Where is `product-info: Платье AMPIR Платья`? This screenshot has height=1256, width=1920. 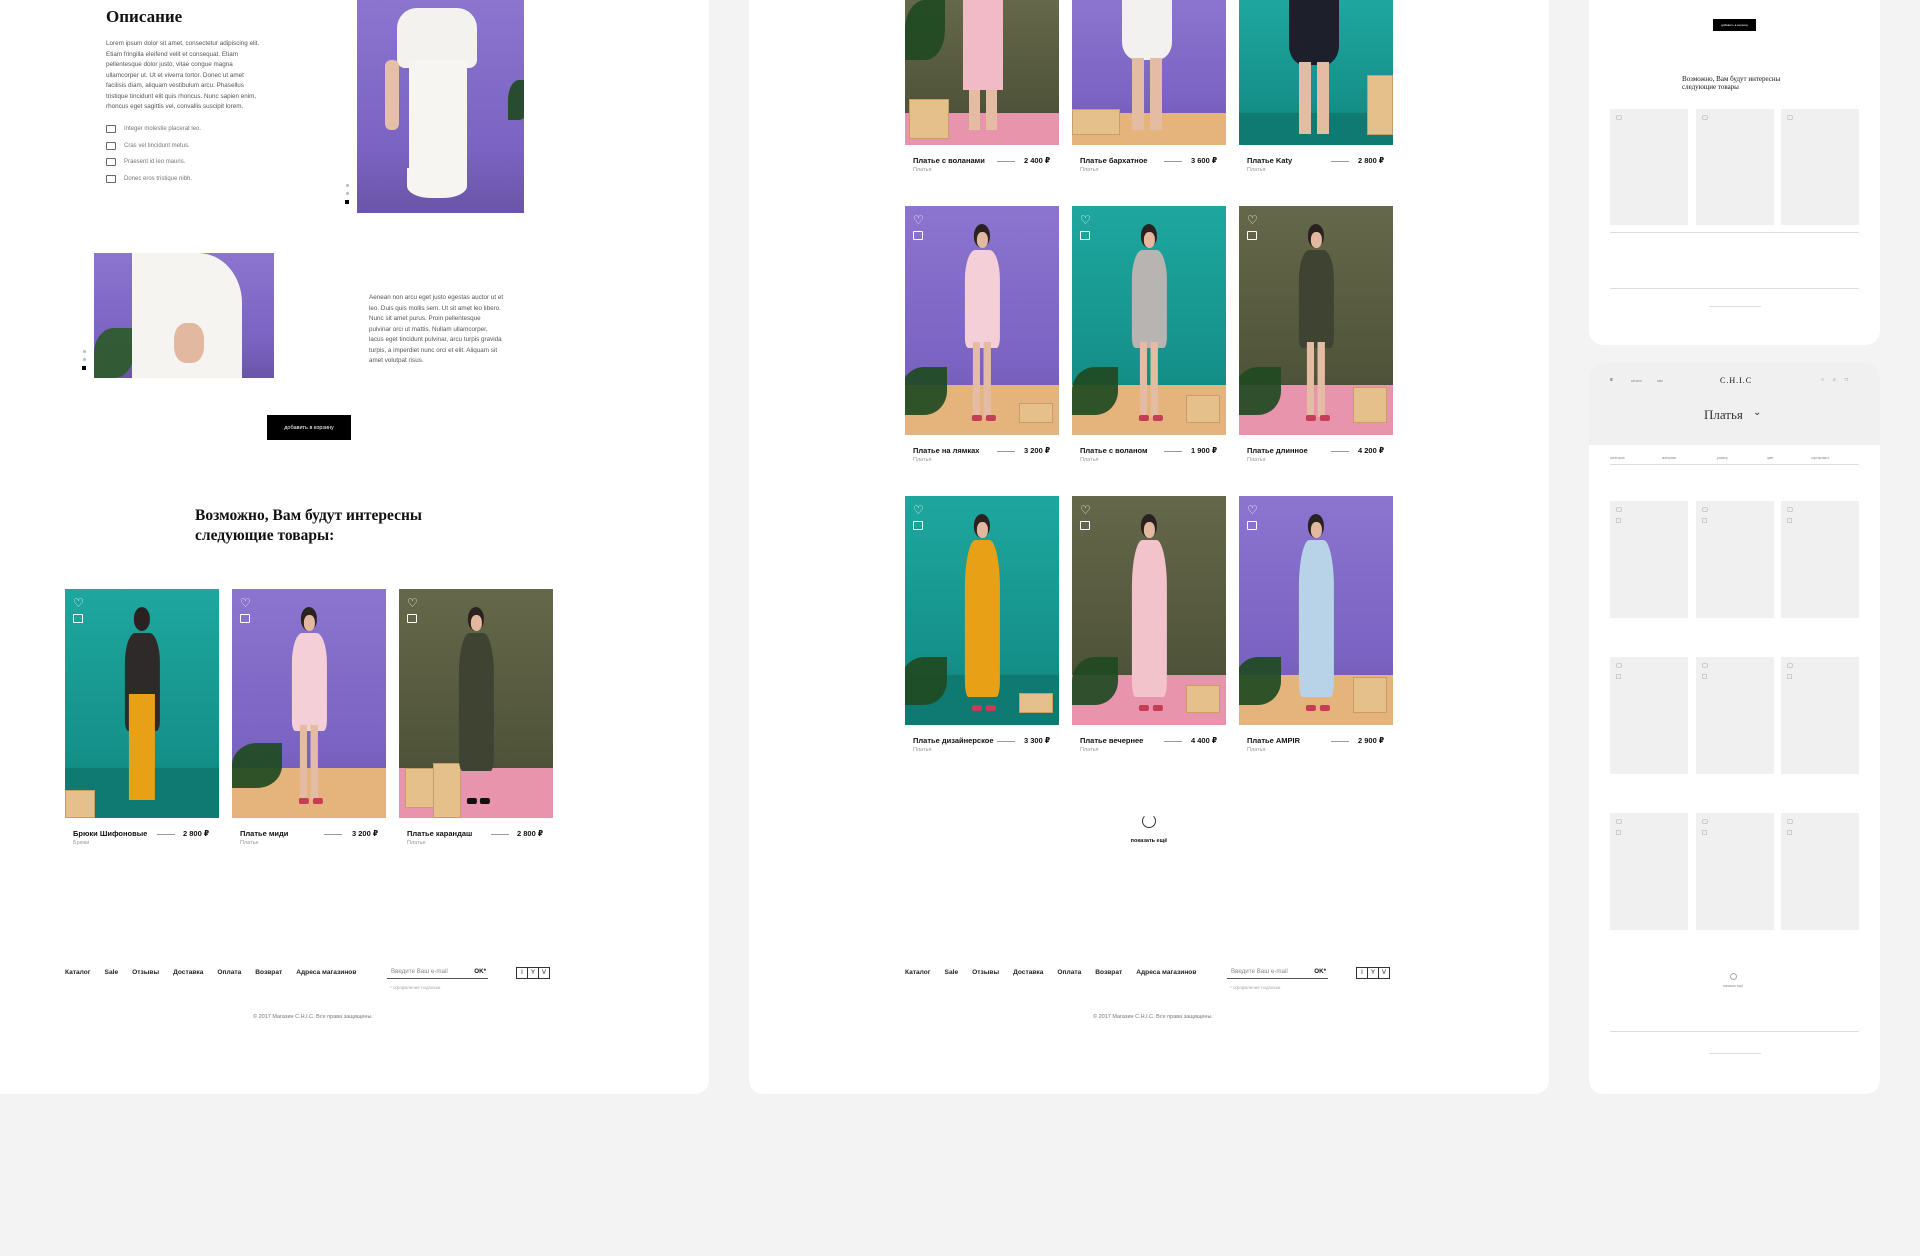
product-info: Платье AMPIR Платья is located at coordinates (1273, 744).